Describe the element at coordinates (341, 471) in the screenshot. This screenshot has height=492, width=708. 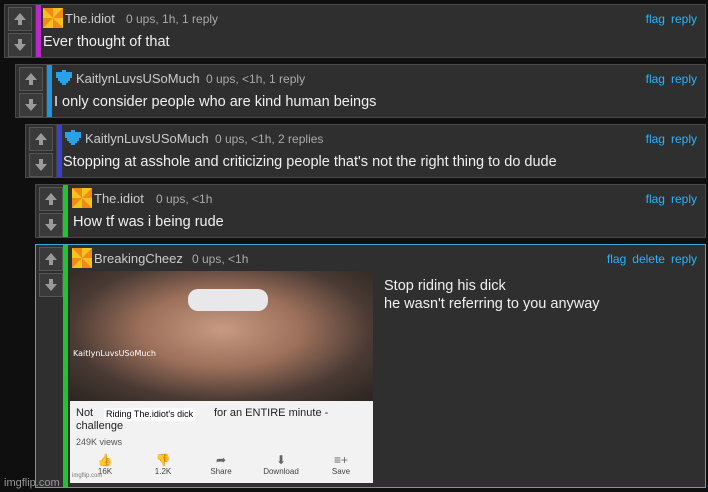
I see `save-label: Save` at that location.